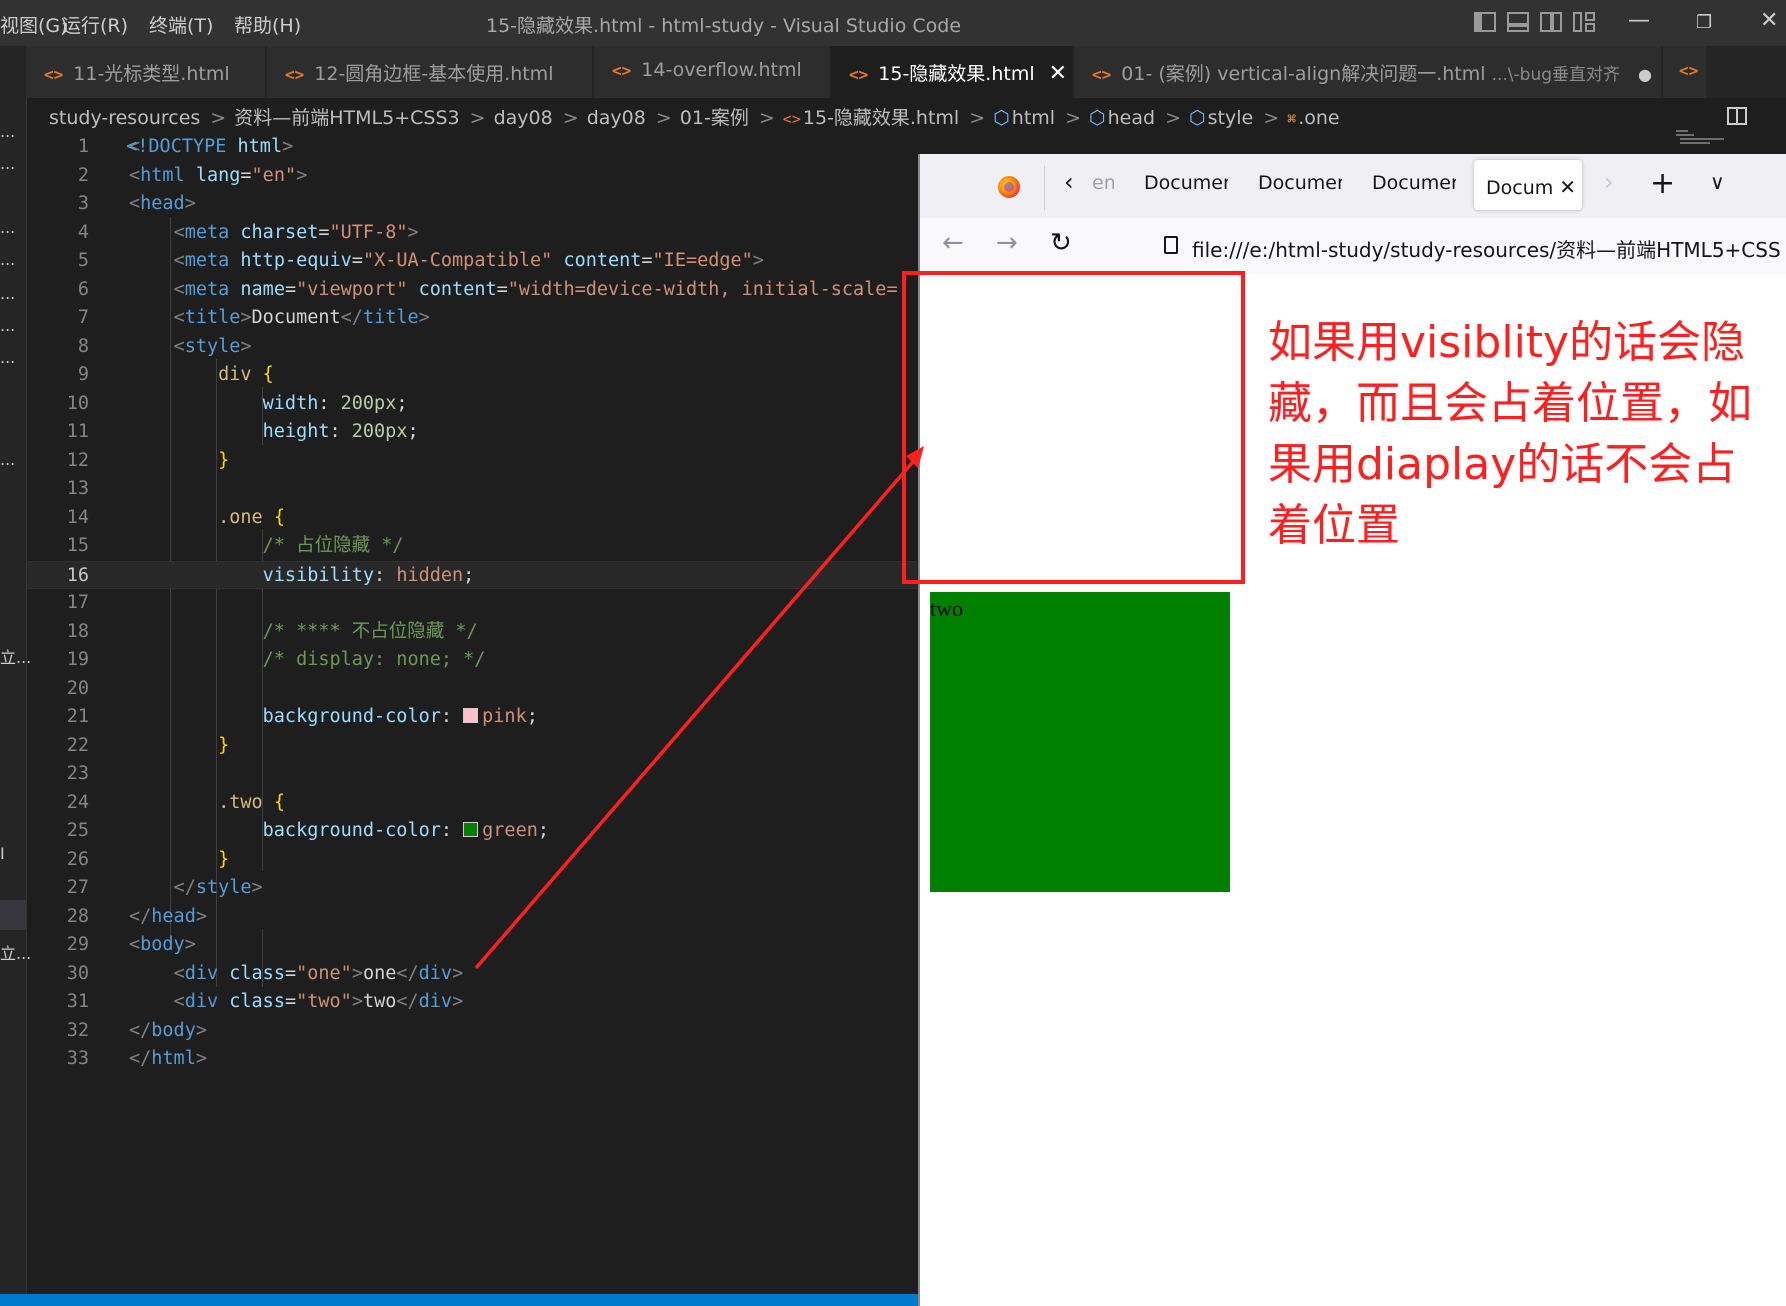 Image resolution: width=1786 pixels, height=1306 pixels. What do you see at coordinates (721, 70) in the screenshot?
I see `tab-label: 14-overflow.html` at bounding box center [721, 70].